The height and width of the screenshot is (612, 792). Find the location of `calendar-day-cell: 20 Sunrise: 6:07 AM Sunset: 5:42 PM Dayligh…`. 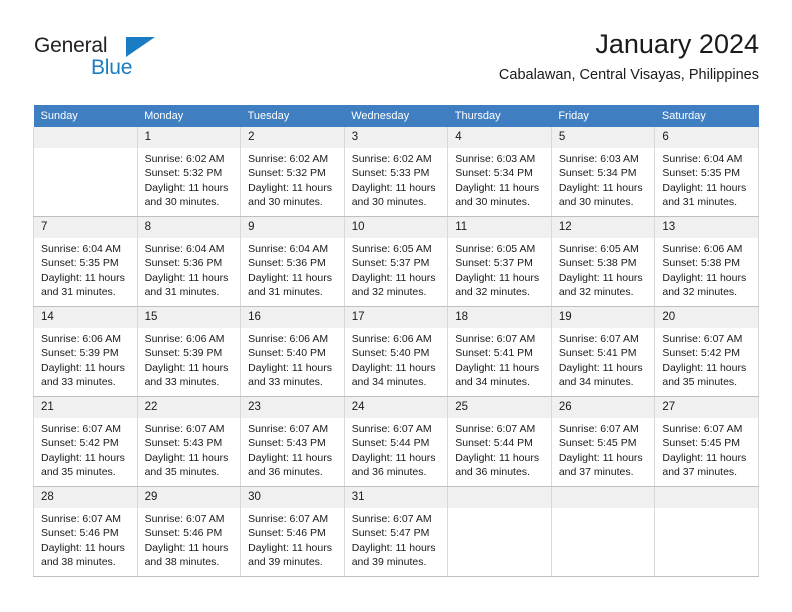

calendar-day-cell: 20 Sunrise: 6:07 AM Sunset: 5:42 PM Dayligh… is located at coordinates (706, 351).